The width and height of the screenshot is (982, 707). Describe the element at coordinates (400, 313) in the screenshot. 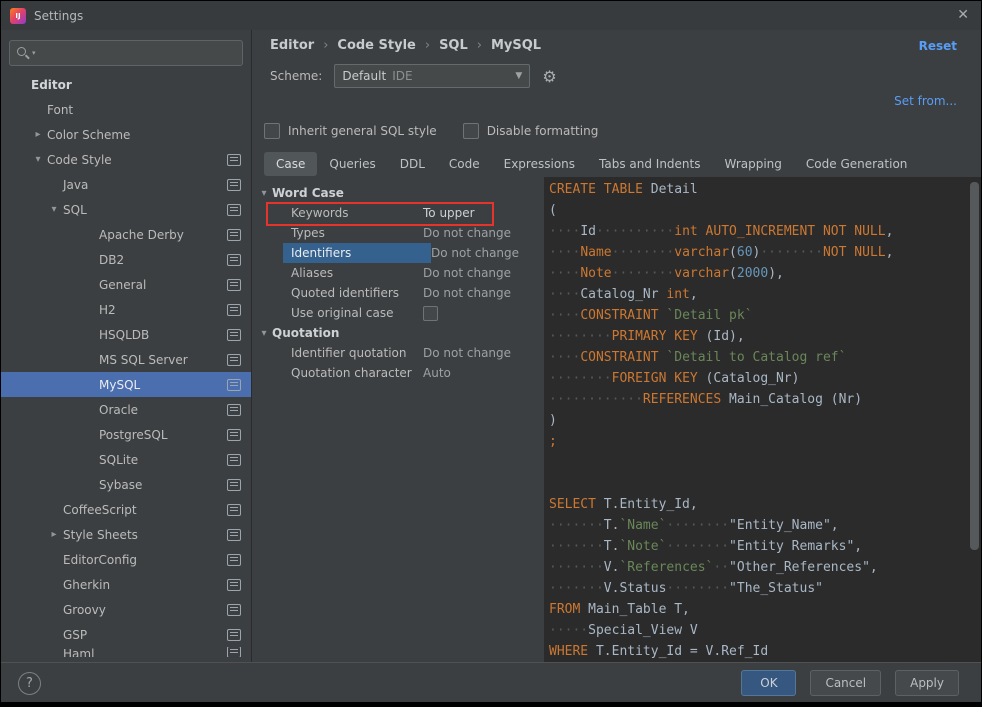

I see `option-row-use-original-case: Use original case` at that location.